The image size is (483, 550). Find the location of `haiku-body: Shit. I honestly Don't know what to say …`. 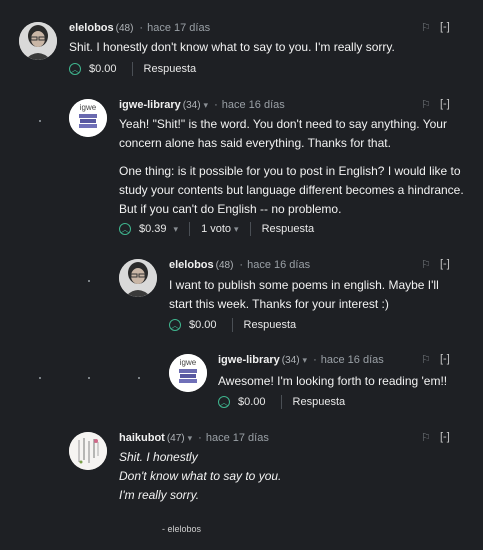

haiku-body: Shit. I honestly Don't know what to say … is located at coordinates (269, 476).